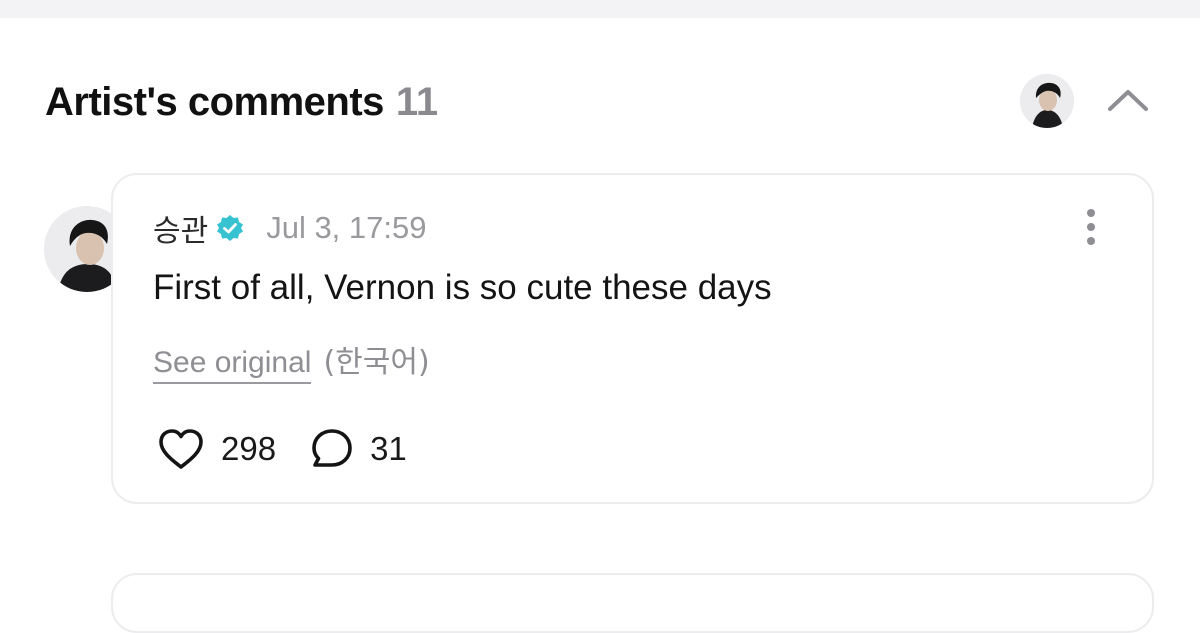  What do you see at coordinates (346, 227) in the screenshot?
I see `comment-timestamp: Jul 3, 17:59` at bounding box center [346, 227].